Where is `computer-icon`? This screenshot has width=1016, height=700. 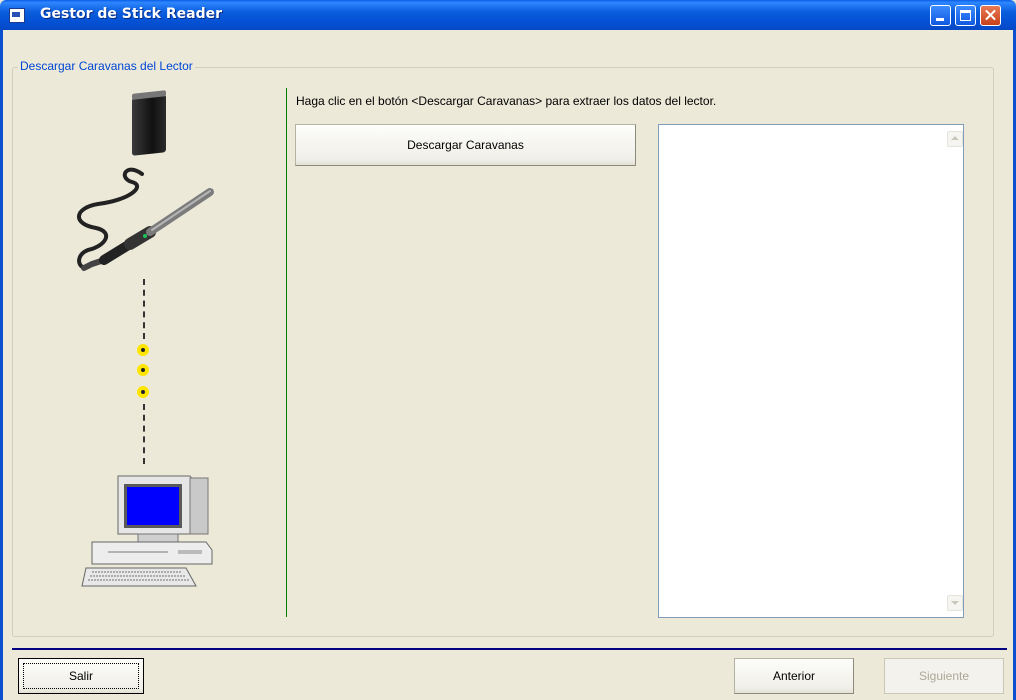 computer-icon is located at coordinates (147, 531).